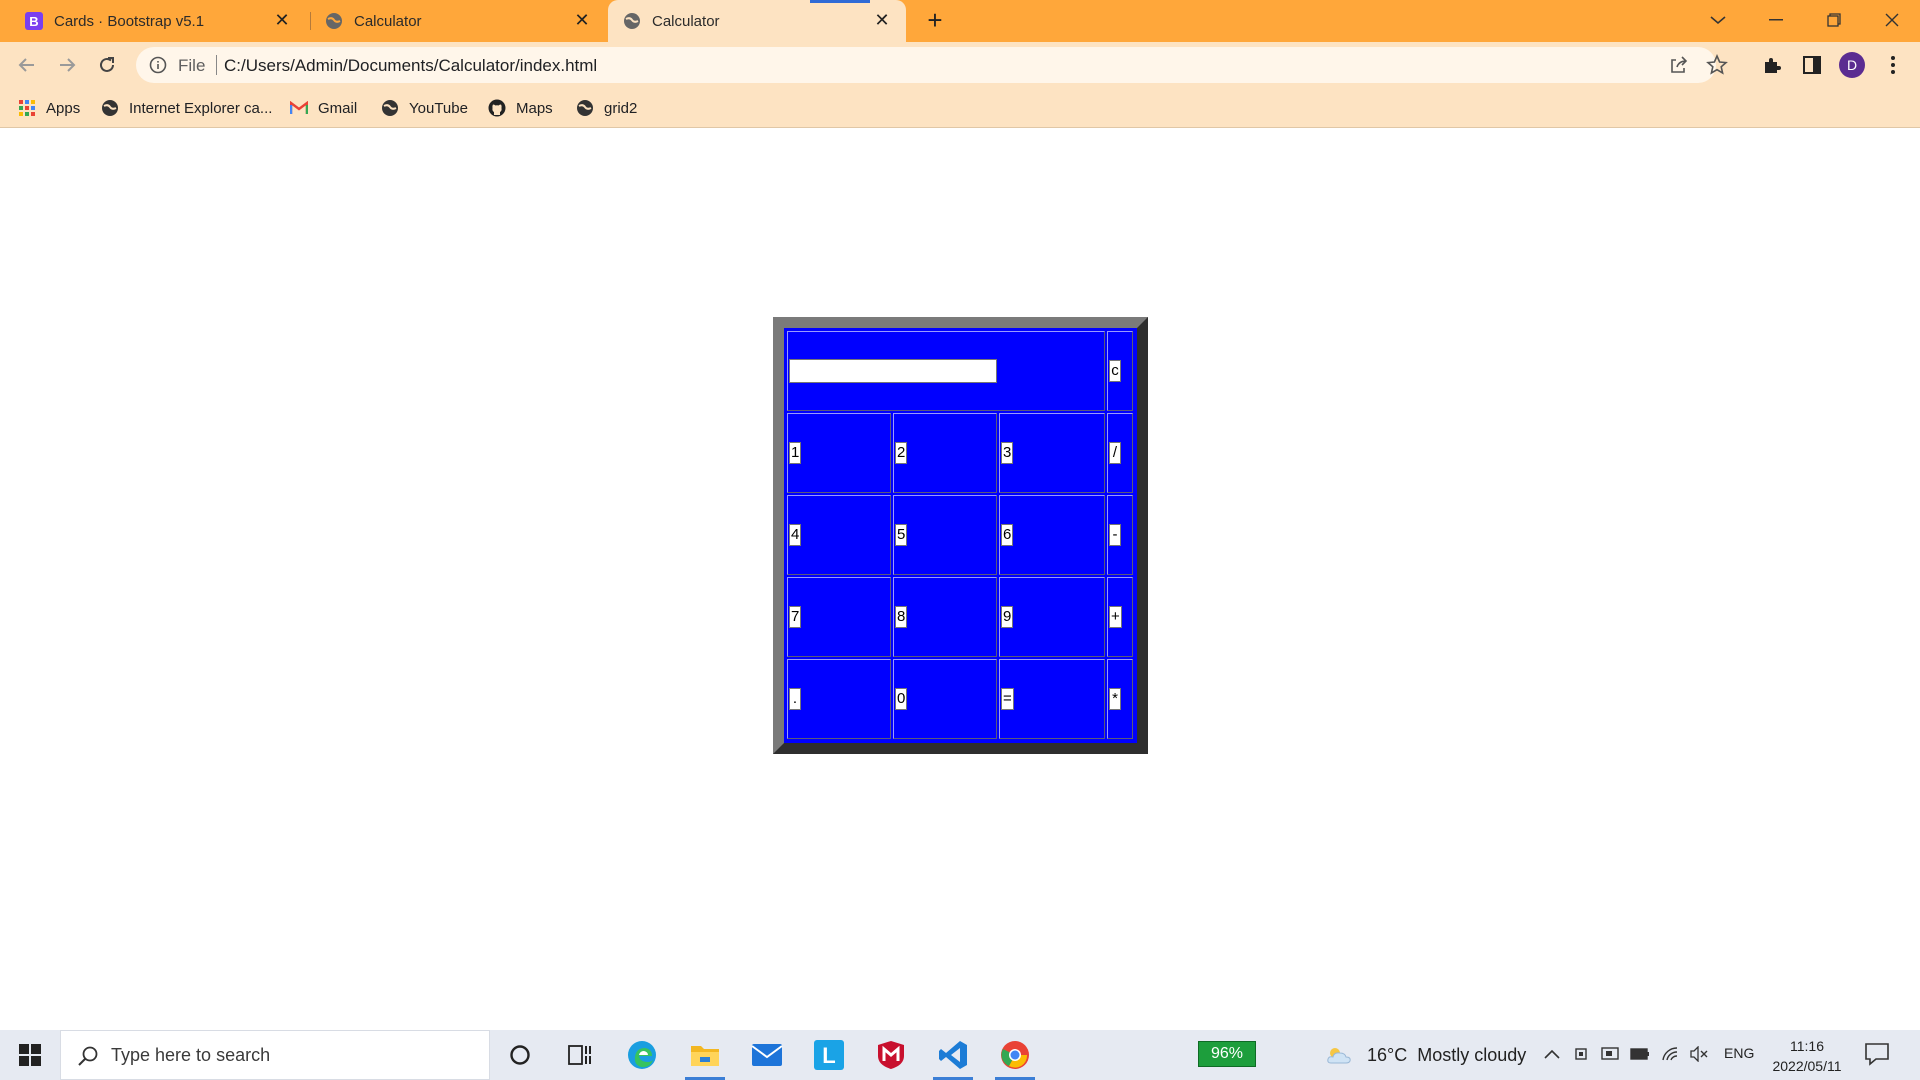 Image resolution: width=1920 pixels, height=1080 pixels. Describe the element at coordinates (1892, 20) in the screenshot. I see `close-window-button` at that location.